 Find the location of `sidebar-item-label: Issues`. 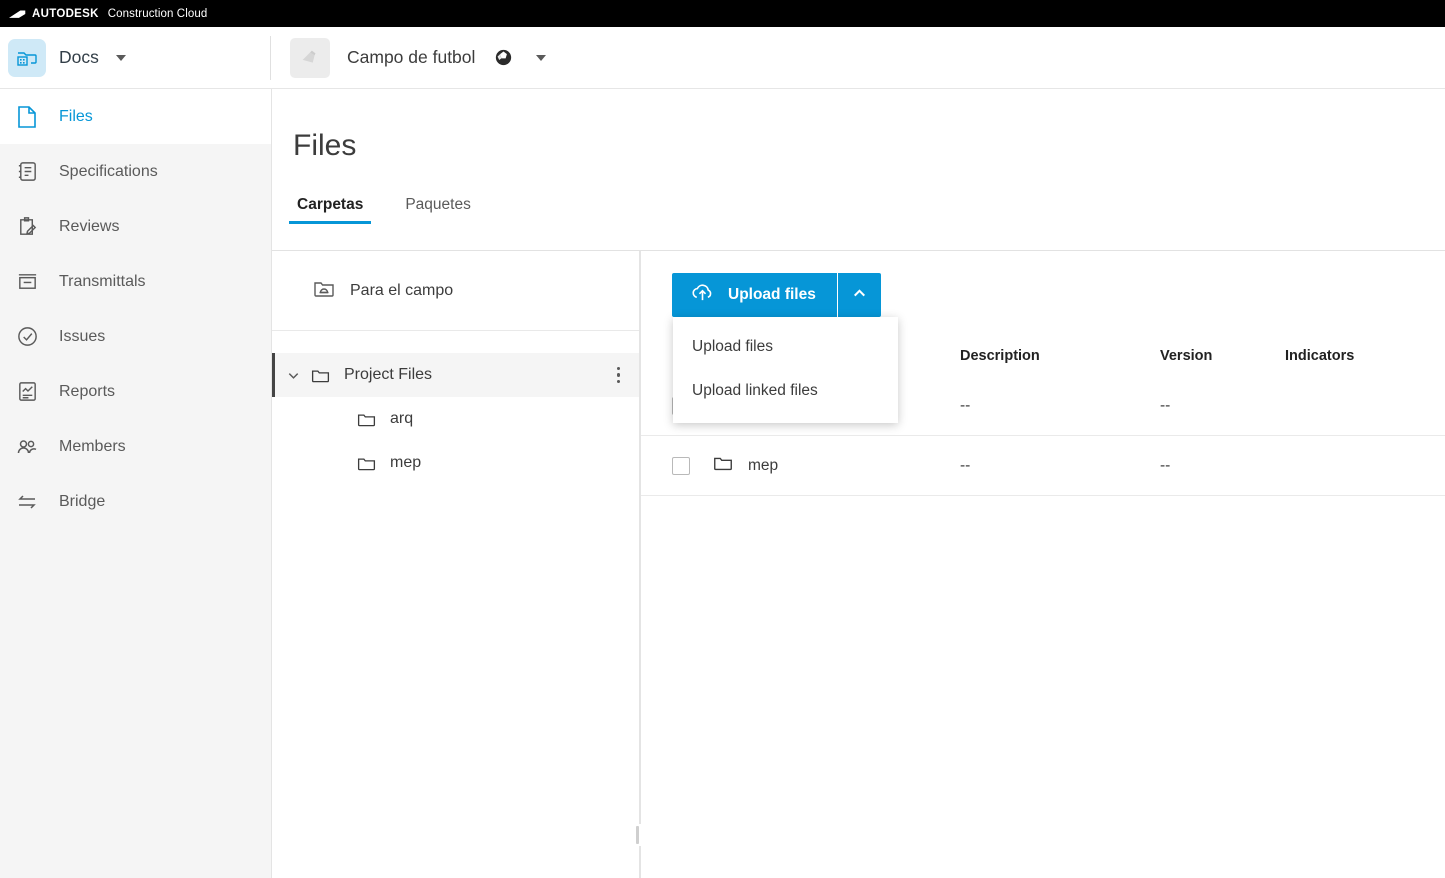

sidebar-item-label: Issues is located at coordinates (82, 336).